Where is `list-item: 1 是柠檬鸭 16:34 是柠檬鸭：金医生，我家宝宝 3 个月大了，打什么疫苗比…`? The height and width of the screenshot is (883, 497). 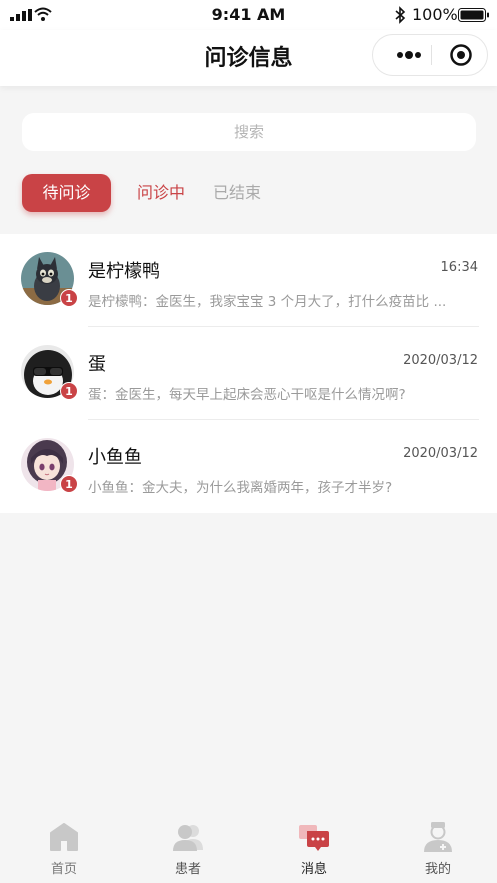 list-item: 1 是柠檬鸭 16:34 是柠檬鸭：金医生，我家宝宝 3 个月大了，打什么疫苗比… is located at coordinates (248, 280).